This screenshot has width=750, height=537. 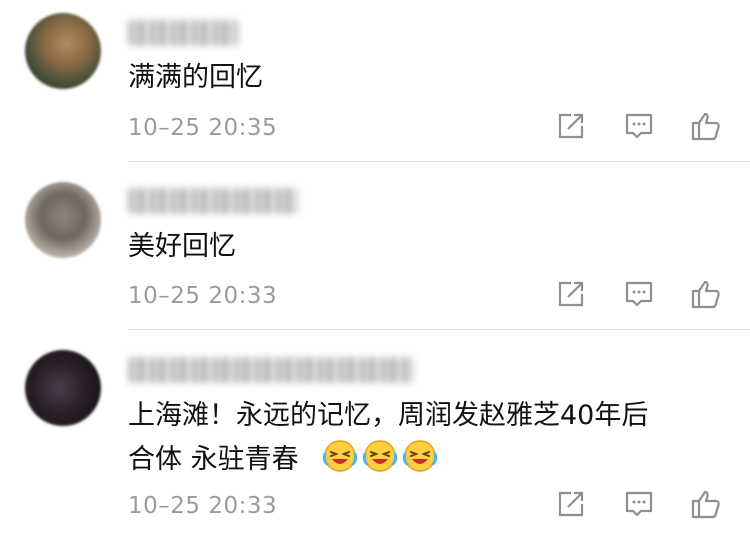 I want to click on comment-text-line-2: 合体 永驻青春, so click(x=428, y=460).